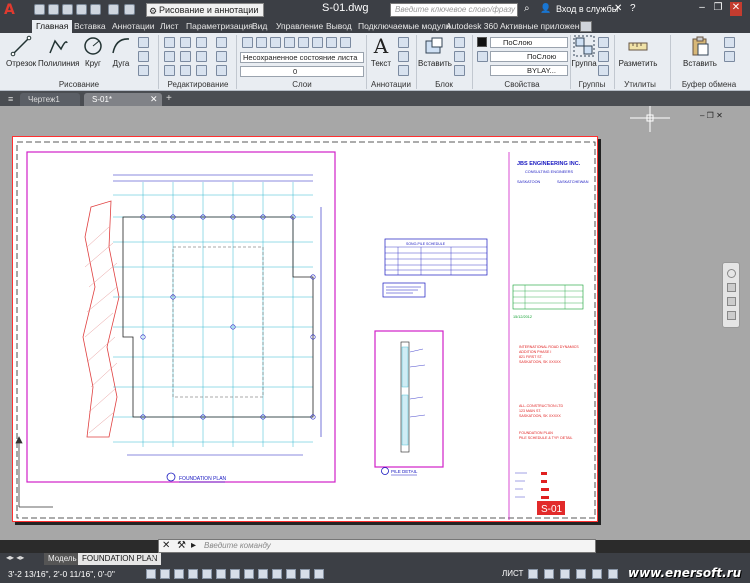 The image size is (750, 583). What do you see at coordinates (603, 42) in the screenshot?
I see `ungroup-icon` at bounding box center [603, 42].